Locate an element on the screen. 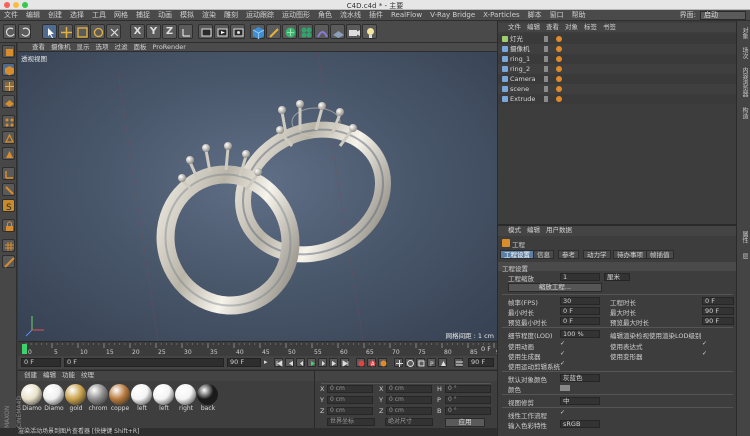  menu-item: 脚本 is located at coordinates (535, 15).